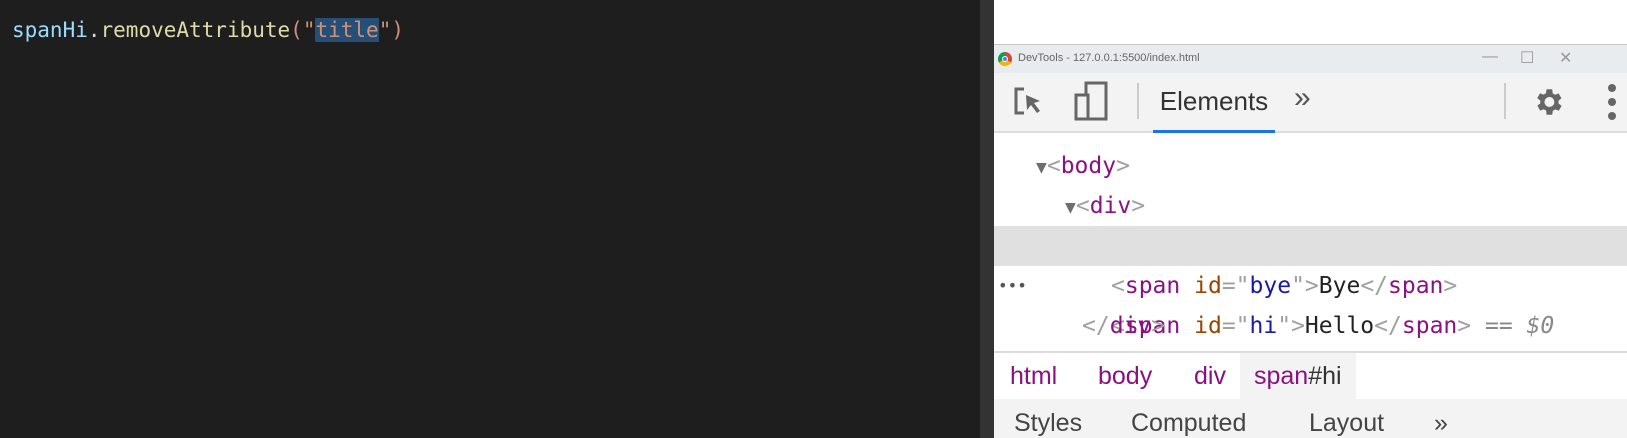 The height and width of the screenshot is (438, 1627). Describe the element at coordinates (1310, 206) in the screenshot. I see `tree-node-div: ▼<div>` at that location.